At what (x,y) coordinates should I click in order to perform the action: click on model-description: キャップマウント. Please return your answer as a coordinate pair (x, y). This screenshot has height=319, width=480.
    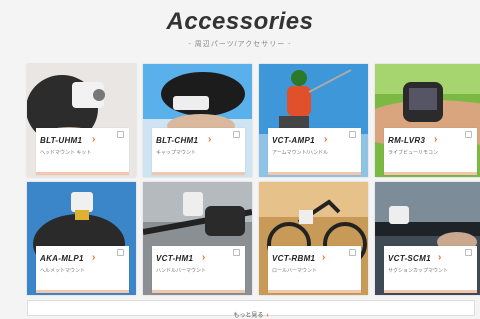
    Looking at the image, I should click on (176, 153).